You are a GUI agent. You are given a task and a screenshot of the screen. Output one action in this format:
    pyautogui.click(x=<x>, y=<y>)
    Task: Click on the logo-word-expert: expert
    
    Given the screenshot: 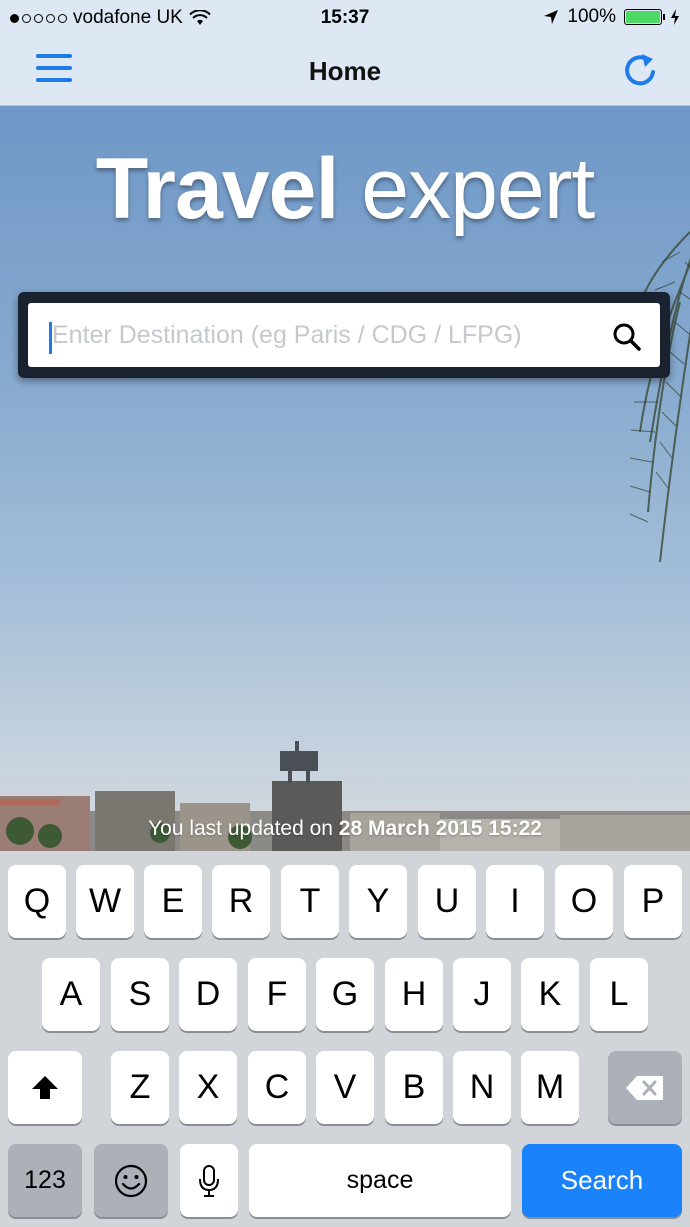 What is the action you would take?
    pyautogui.click(x=478, y=189)
    